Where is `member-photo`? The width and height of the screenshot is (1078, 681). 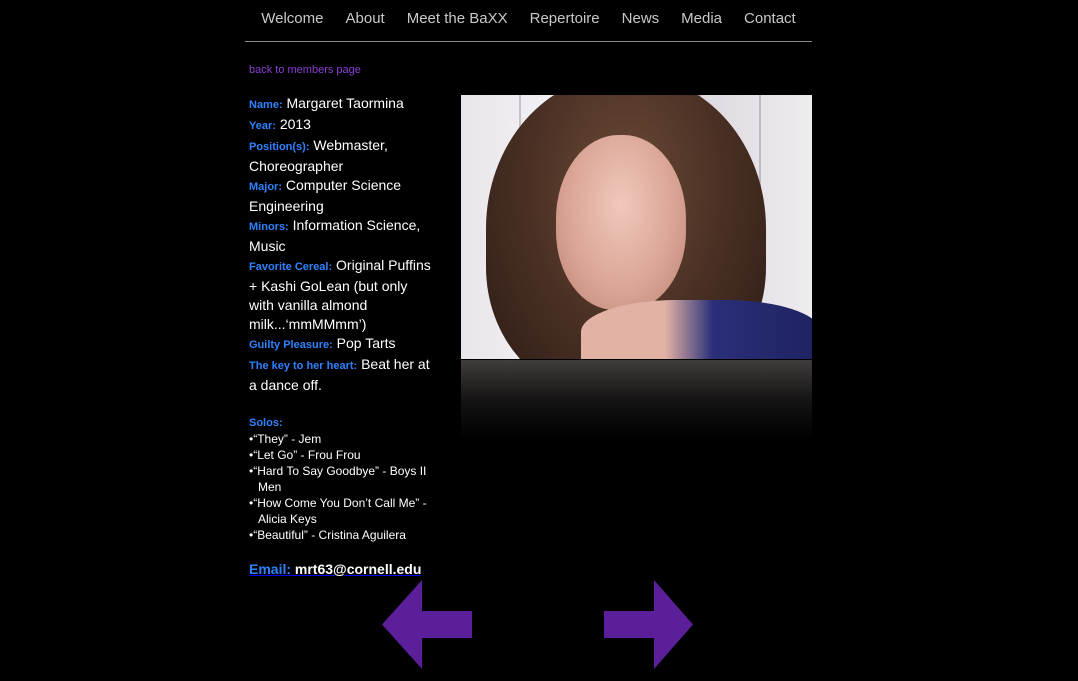 member-photo is located at coordinates (636, 227).